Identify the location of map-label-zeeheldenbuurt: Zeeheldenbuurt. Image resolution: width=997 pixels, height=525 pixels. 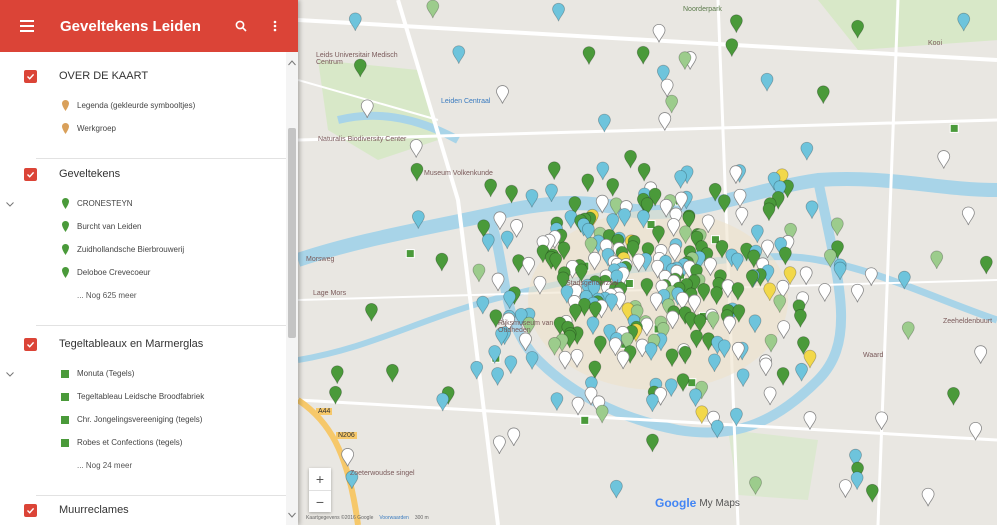
(968, 321).